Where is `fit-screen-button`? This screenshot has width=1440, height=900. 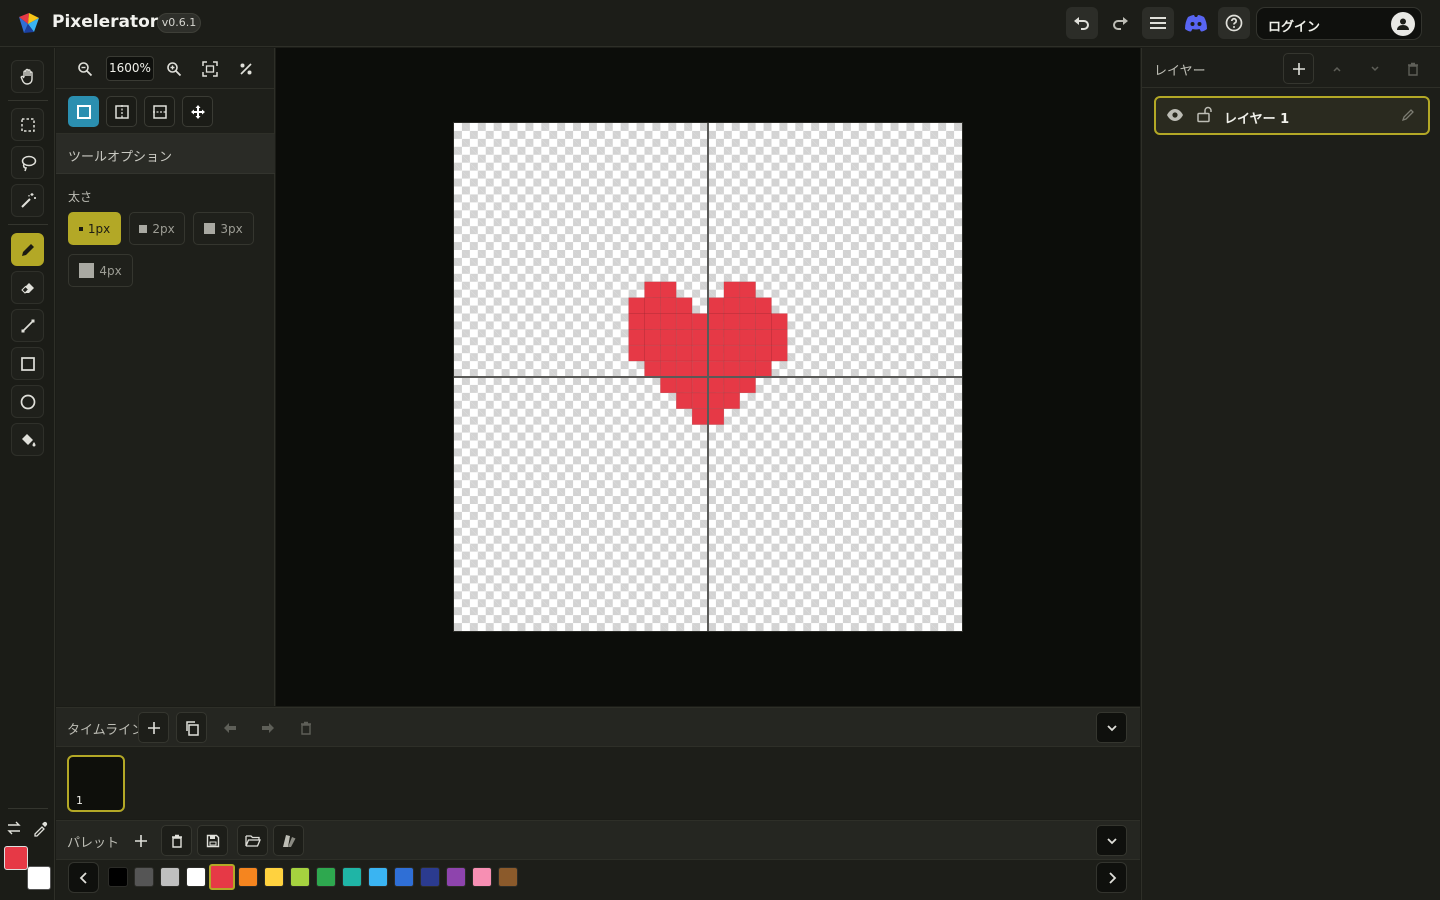 fit-screen-button is located at coordinates (210, 69).